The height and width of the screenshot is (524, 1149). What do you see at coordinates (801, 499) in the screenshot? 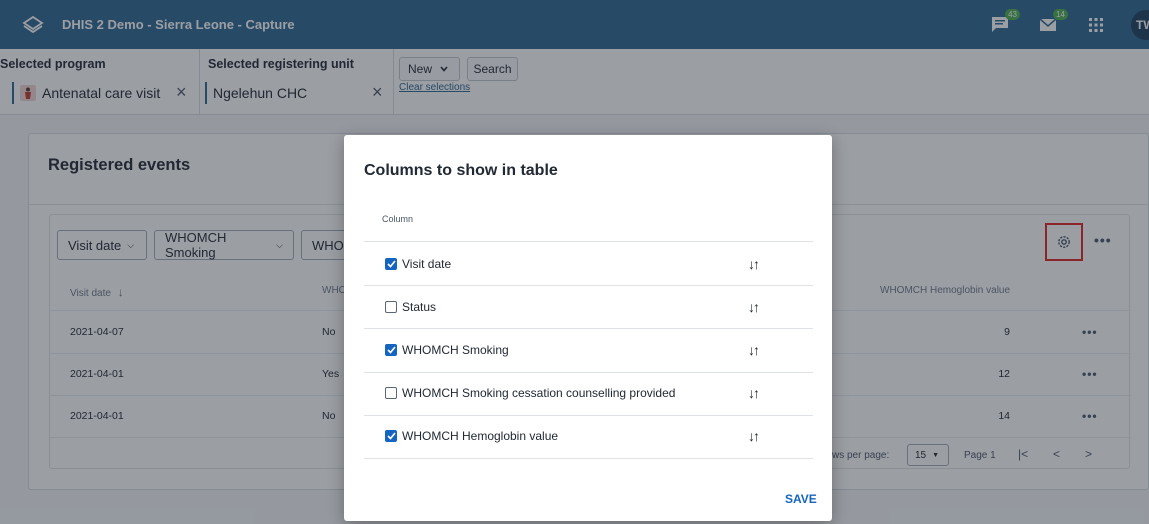
I see `save-button: SAVE` at bounding box center [801, 499].